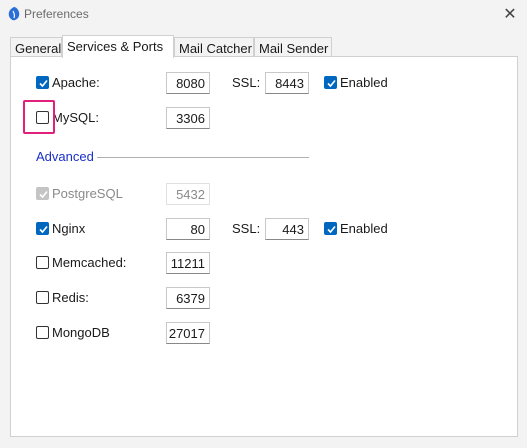 This screenshot has height=448, width=527. Describe the element at coordinates (264, 229) in the screenshot. I see `nginx-row: Nginx 80 SSL: 443 Enabled` at that location.